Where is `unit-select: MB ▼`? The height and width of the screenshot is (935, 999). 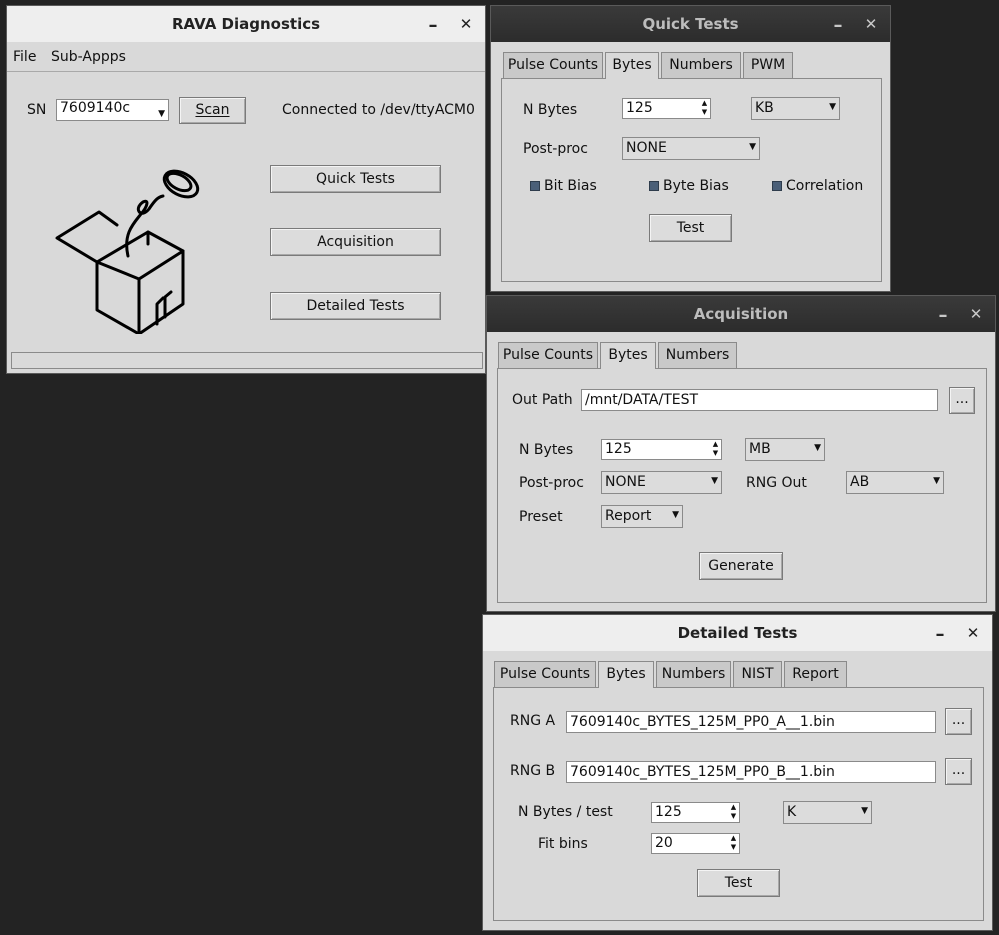 unit-select: MB ▼ is located at coordinates (785, 449).